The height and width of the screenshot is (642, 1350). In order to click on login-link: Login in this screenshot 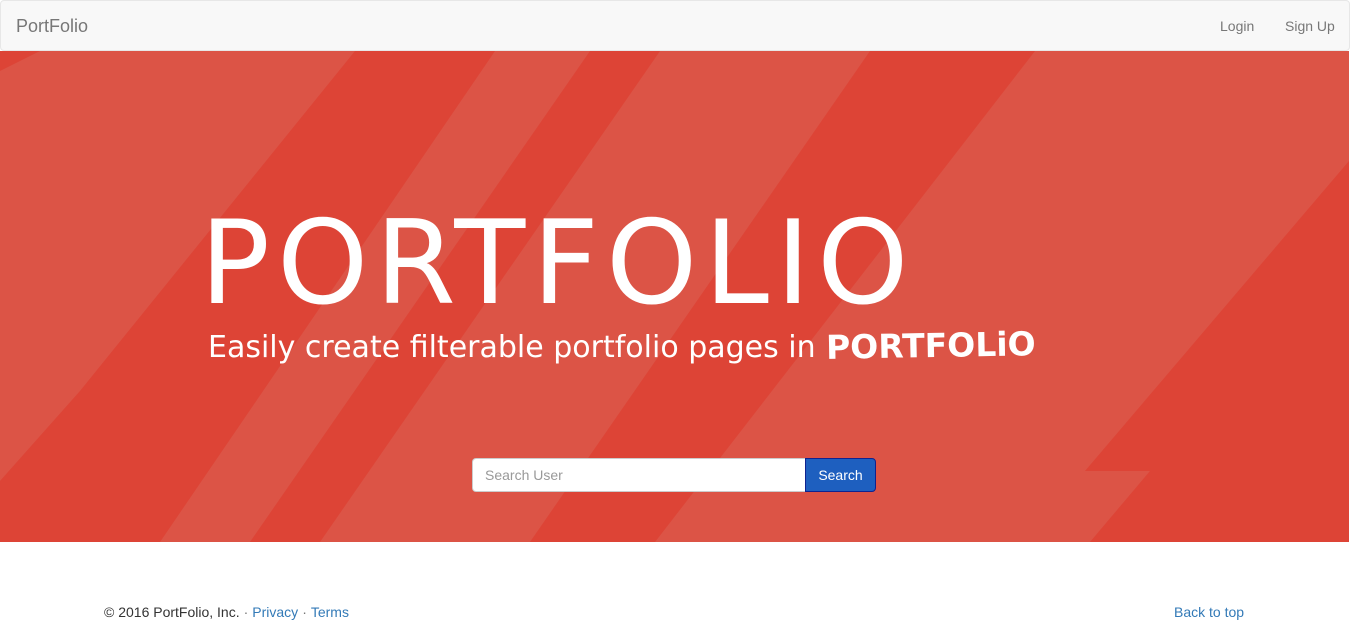, I will do `click(1237, 26)`.